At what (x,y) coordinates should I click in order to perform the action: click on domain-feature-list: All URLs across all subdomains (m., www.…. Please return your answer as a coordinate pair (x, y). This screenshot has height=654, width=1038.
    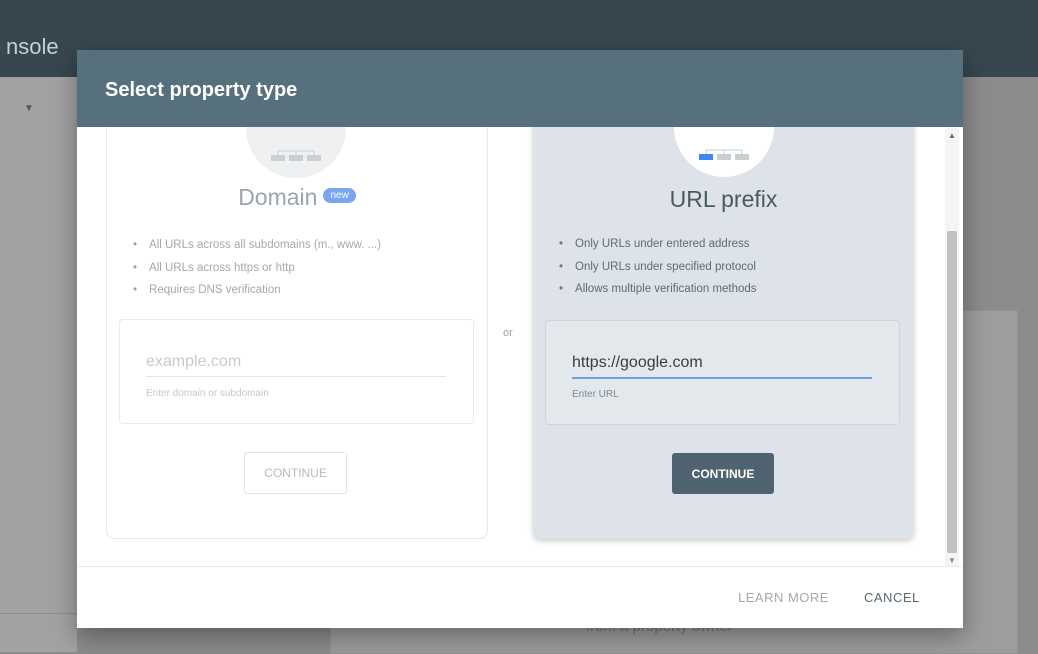
    Looking at the image, I should click on (257, 268).